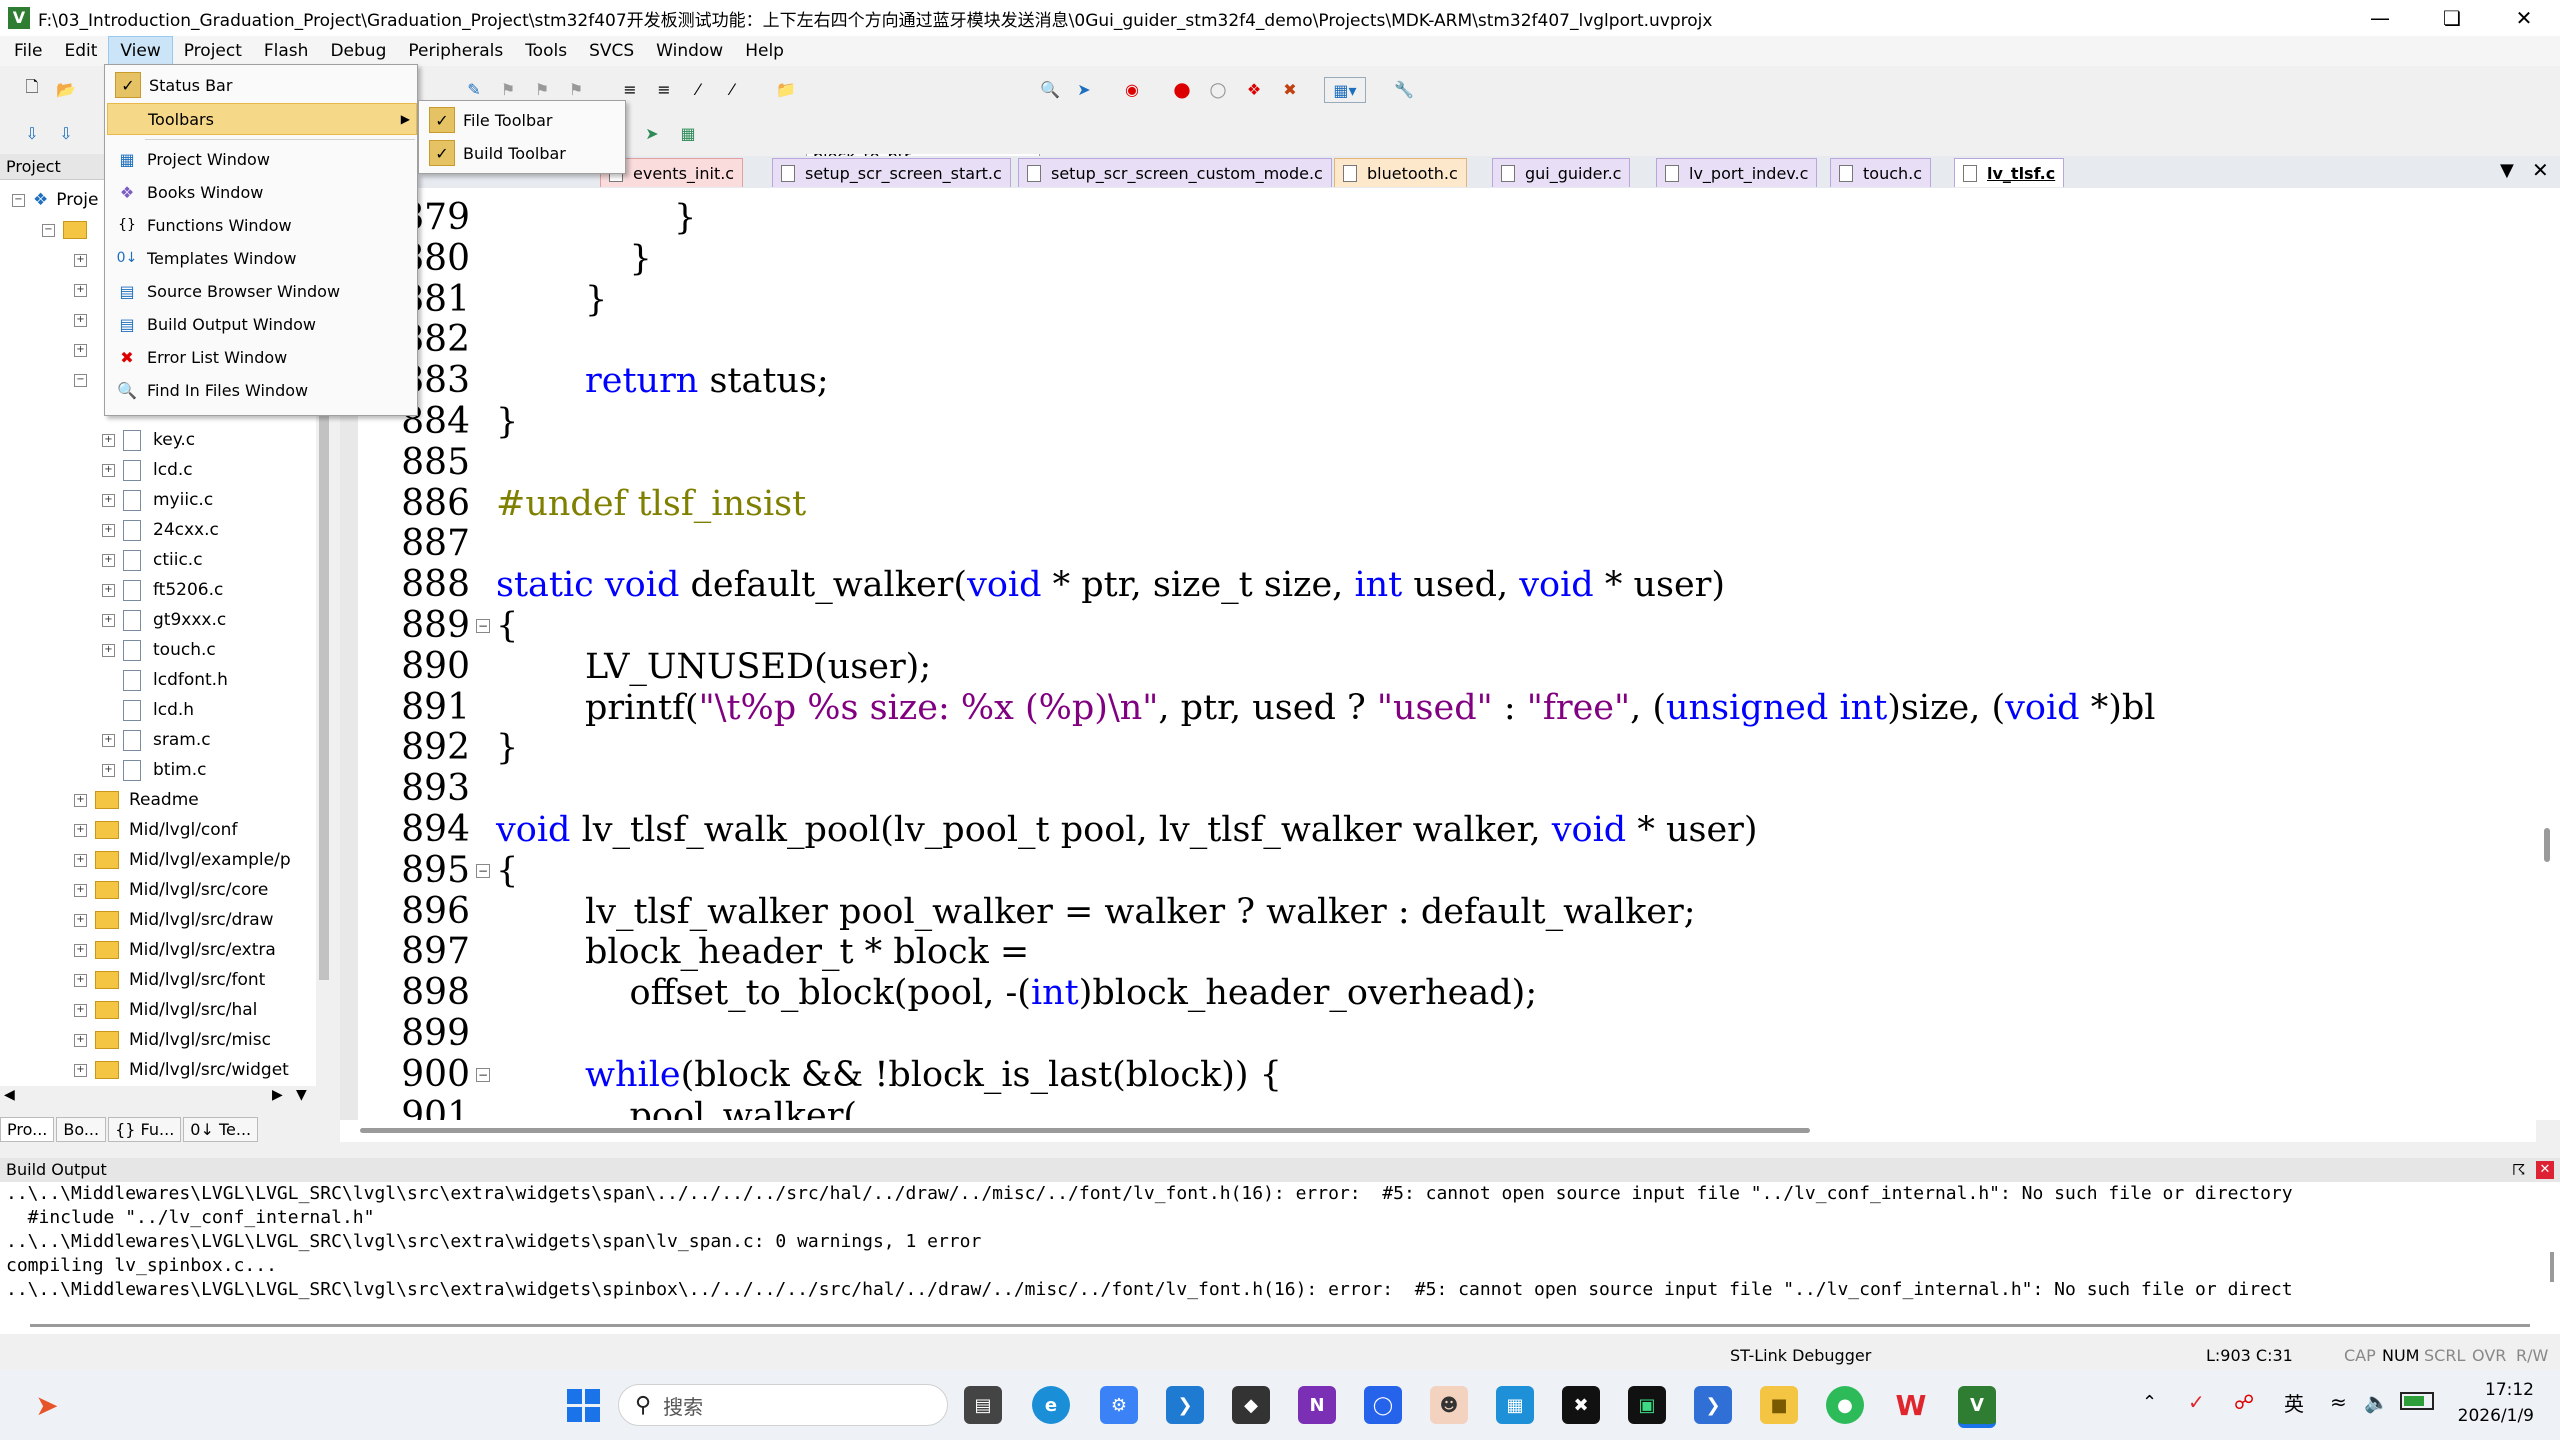 Image resolution: width=2560 pixels, height=1440 pixels. Describe the element at coordinates (80, 51) in the screenshot. I see `menu-edit: Edit` at that location.